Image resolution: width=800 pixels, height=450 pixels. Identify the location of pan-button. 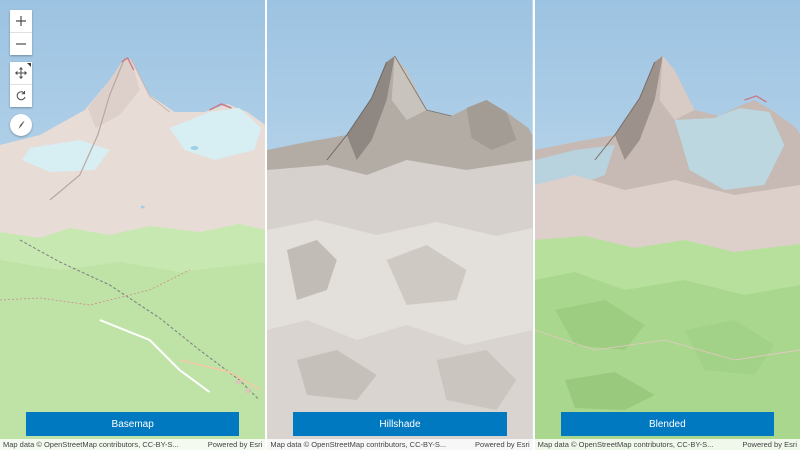
(21, 73).